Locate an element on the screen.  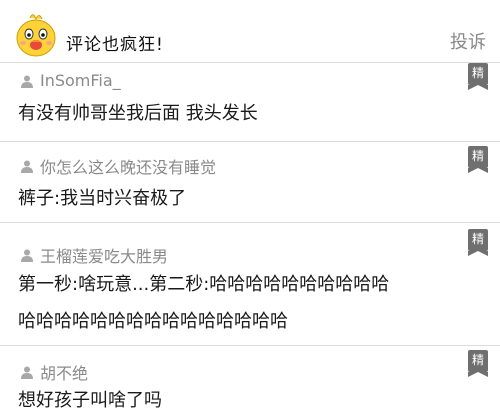
comment-text: 第一秒:啥玩意...第二秒:哈哈哈哈哈哈哈哈哈哈 is located at coordinates (204, 284).